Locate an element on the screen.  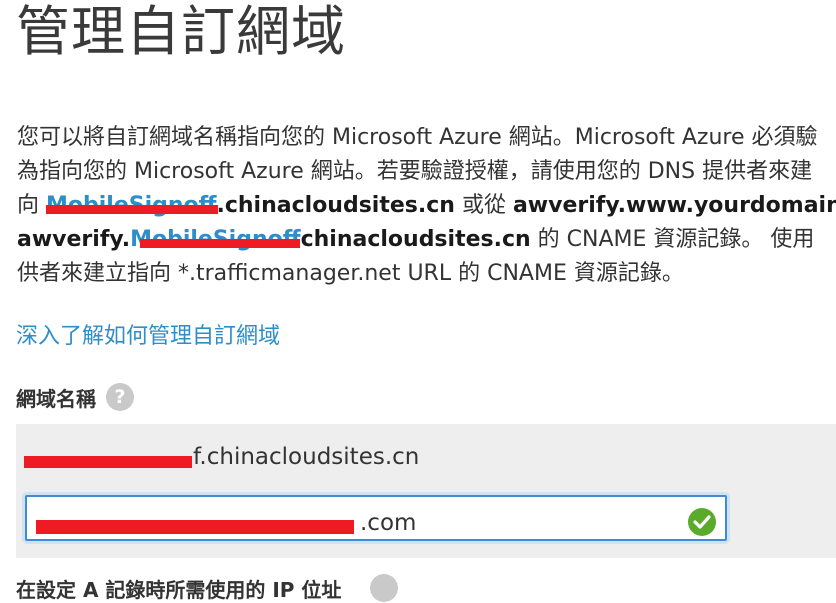
existing-domain-text: f.chinacloudsites.cn is located at coordinates (306, 457).